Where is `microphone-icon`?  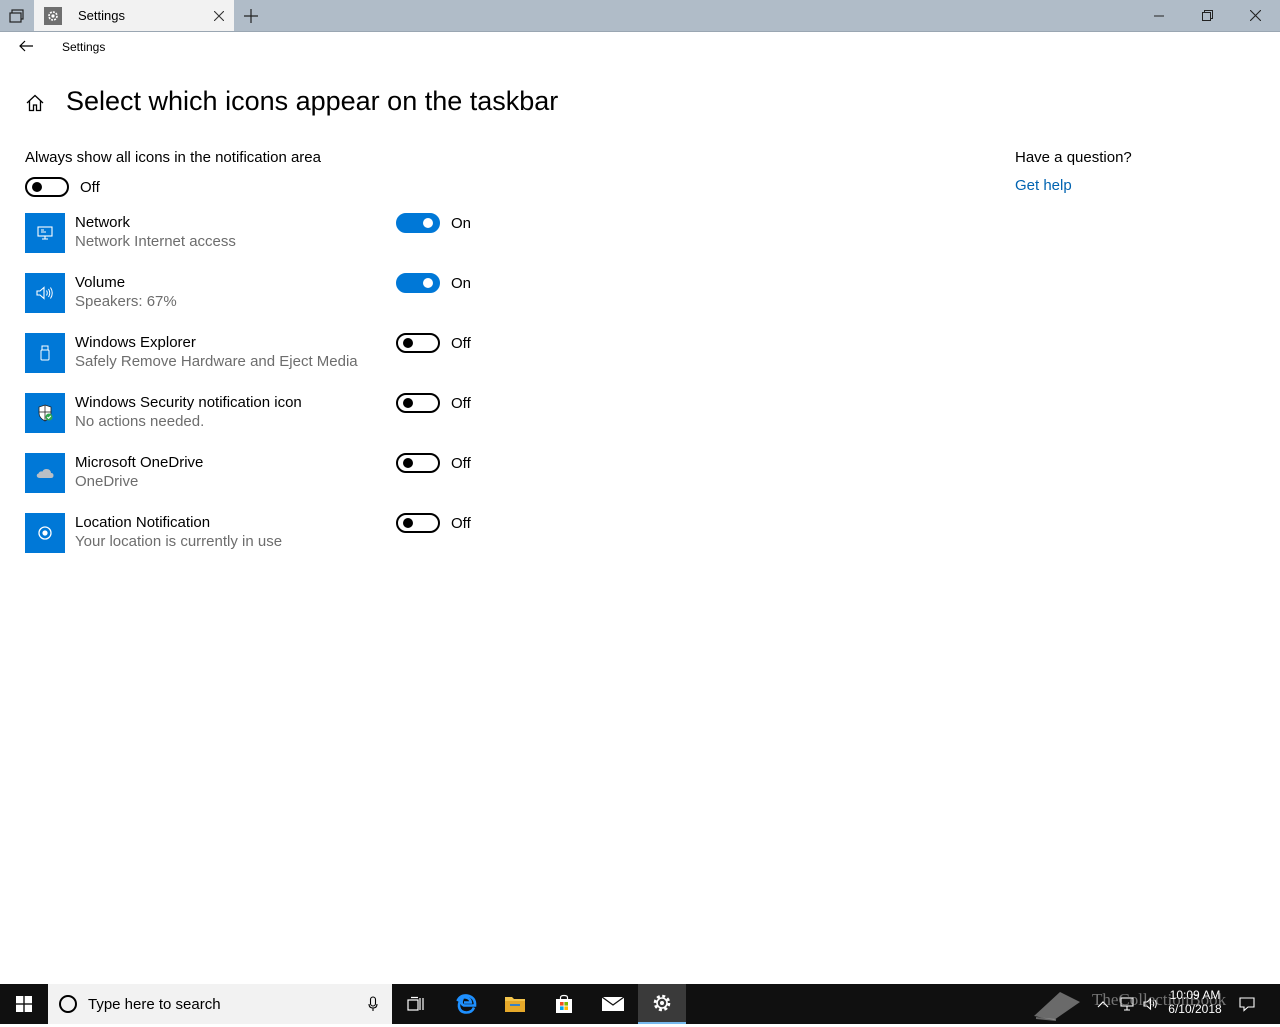
microphone-icon is located at coordinates (373, 1004).